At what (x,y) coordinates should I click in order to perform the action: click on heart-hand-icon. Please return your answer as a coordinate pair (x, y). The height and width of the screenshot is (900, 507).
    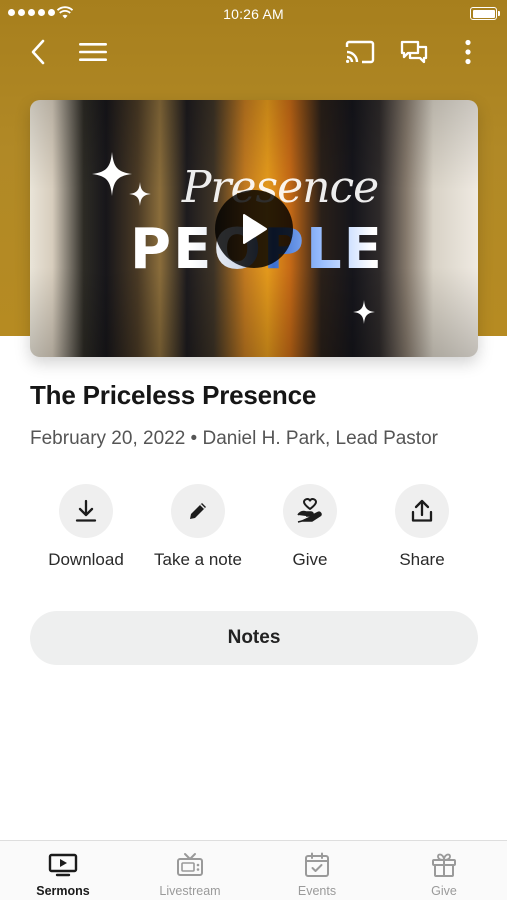
    Looking at the image, I should click on (309, 510).